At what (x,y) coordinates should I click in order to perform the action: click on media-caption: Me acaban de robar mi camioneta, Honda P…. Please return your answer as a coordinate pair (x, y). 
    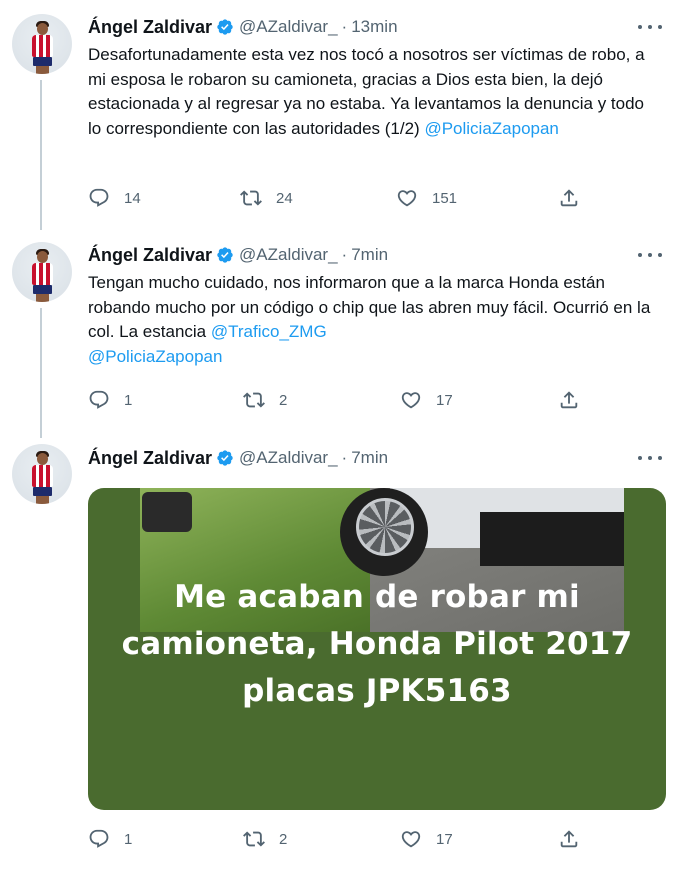
    Looking at the image, I should click on (377, 644).